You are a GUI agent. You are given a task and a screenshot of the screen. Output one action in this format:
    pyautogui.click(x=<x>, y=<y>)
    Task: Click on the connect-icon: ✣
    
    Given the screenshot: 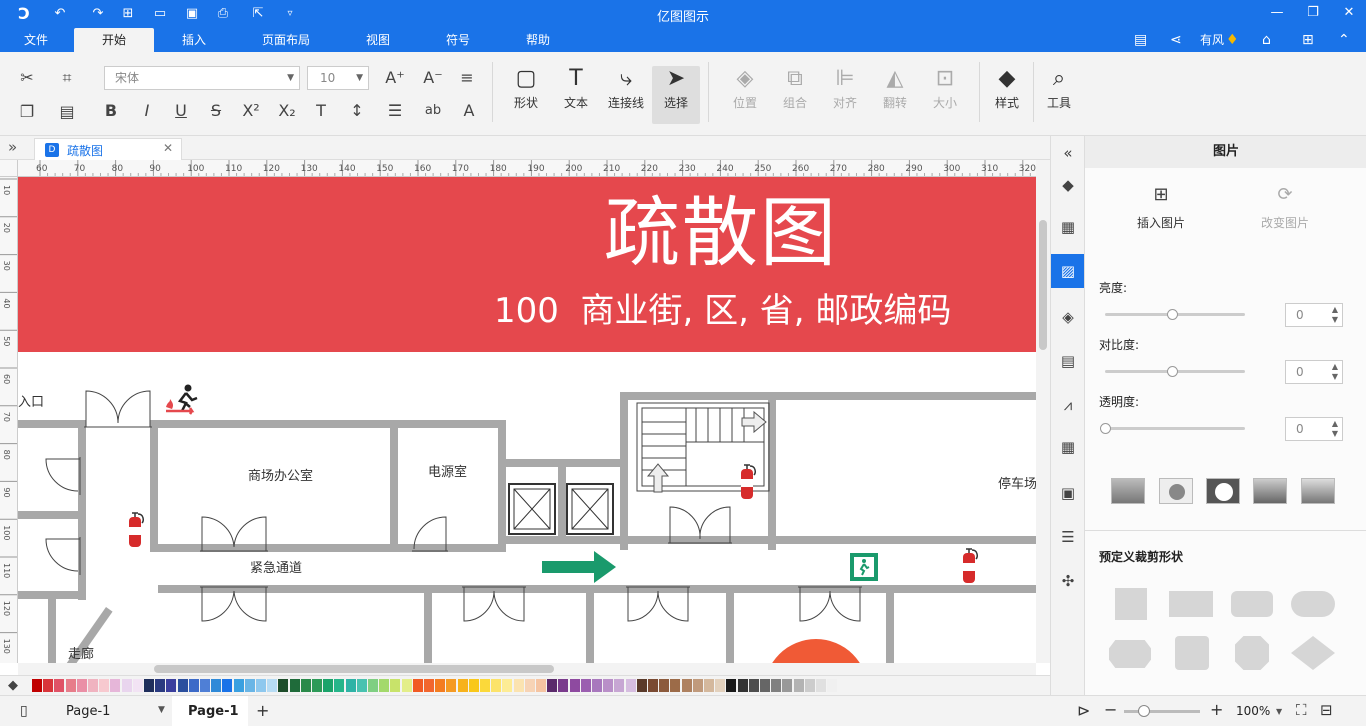 What is the action you would take?
    pyautogui.click(x=1068, y=581)
    